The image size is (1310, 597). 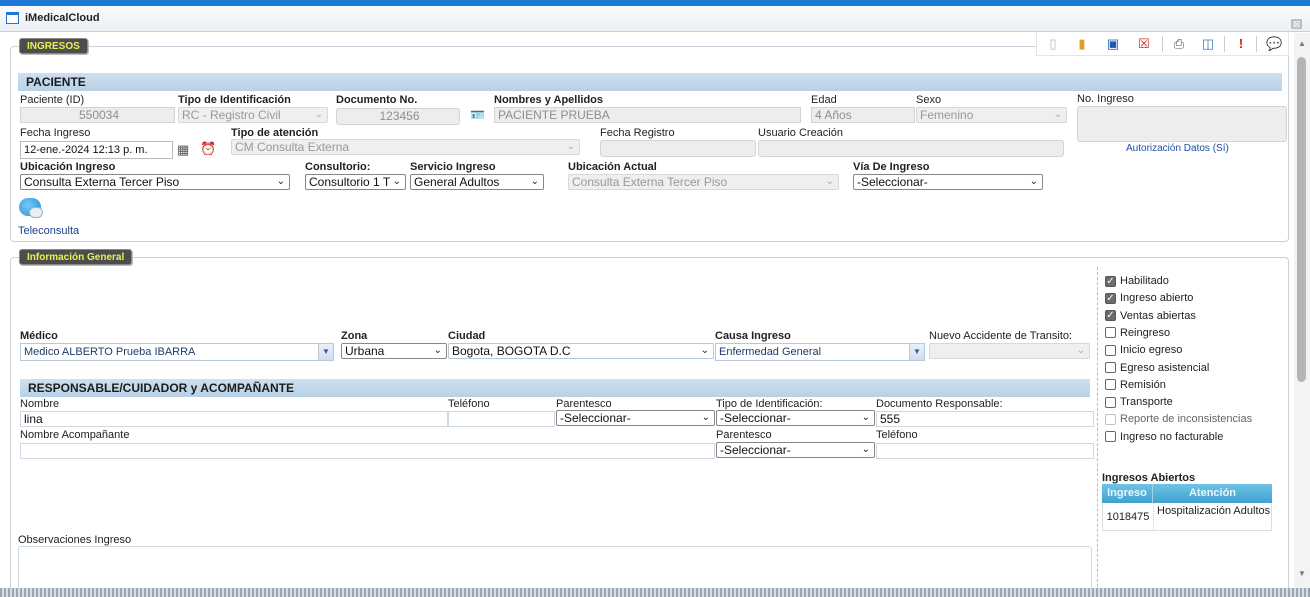 What do you see at coordinates (477, 182) in the screenshot?
I see `servicio-ingreso-select: General Adultos ⌄` at bounding box center [477, 182].